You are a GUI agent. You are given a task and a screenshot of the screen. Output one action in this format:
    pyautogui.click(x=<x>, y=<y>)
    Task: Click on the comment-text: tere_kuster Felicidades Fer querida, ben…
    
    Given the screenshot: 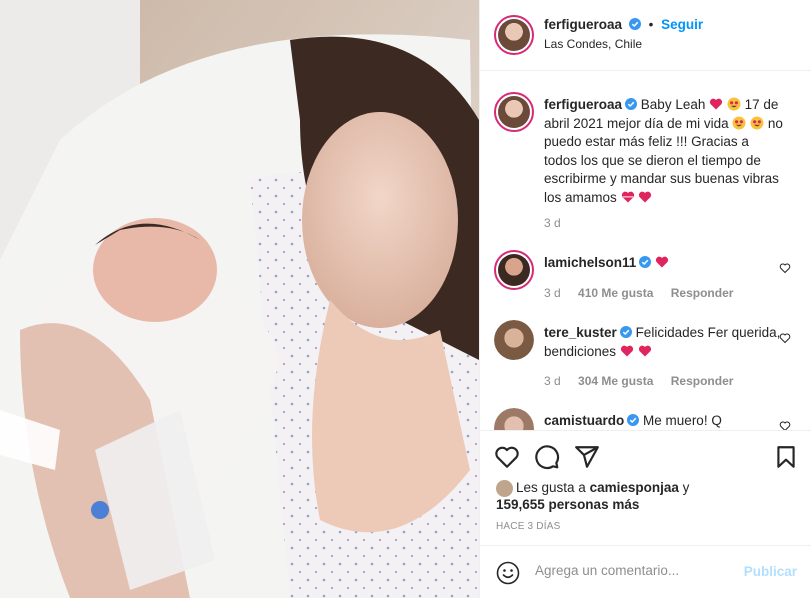 What is the action you would take?
    pyautogui.click(x=664, y=342)
    